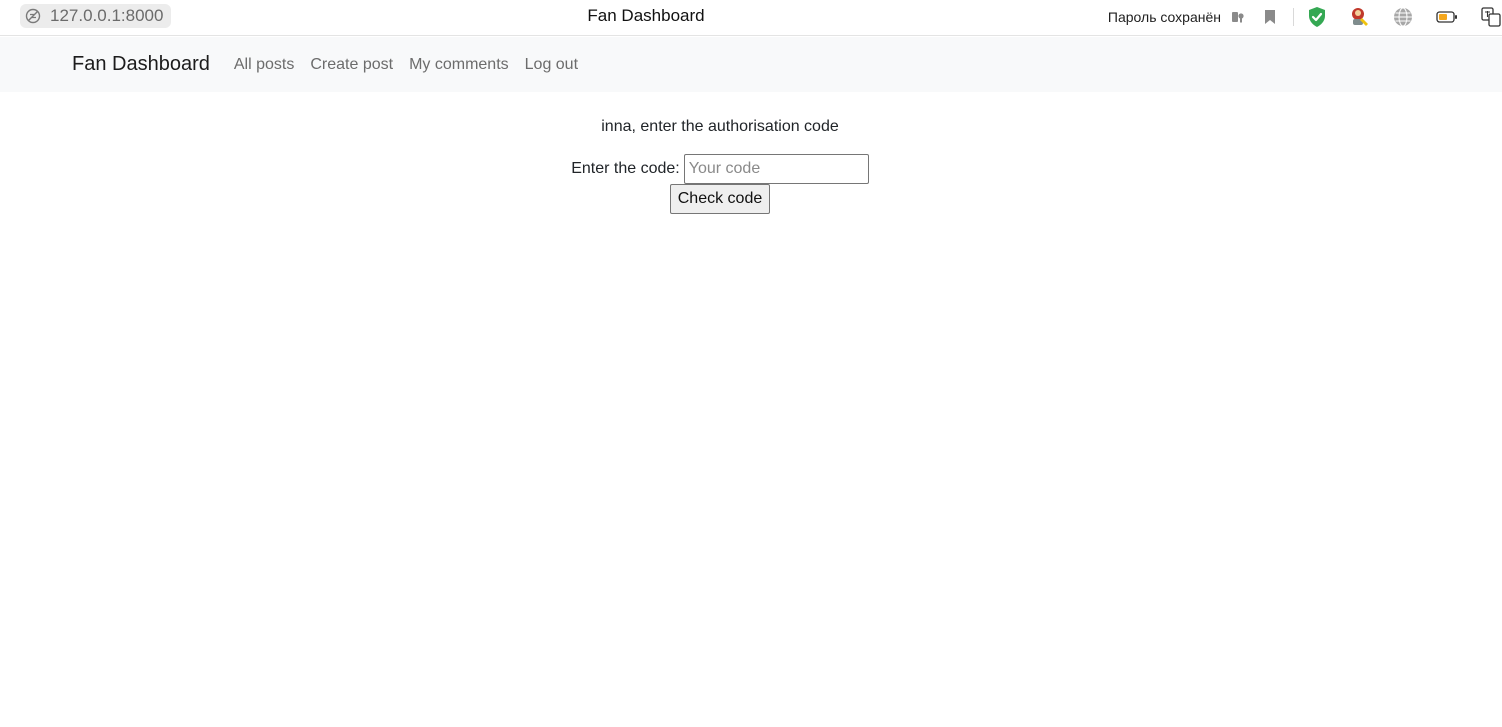 This screenshot has width=1502, height=727. What do you see at coordinates (720, 126) in the screenshot?
I see `auth-prompt: inna, enter the authorisation code` at bounding box center [720, 126].